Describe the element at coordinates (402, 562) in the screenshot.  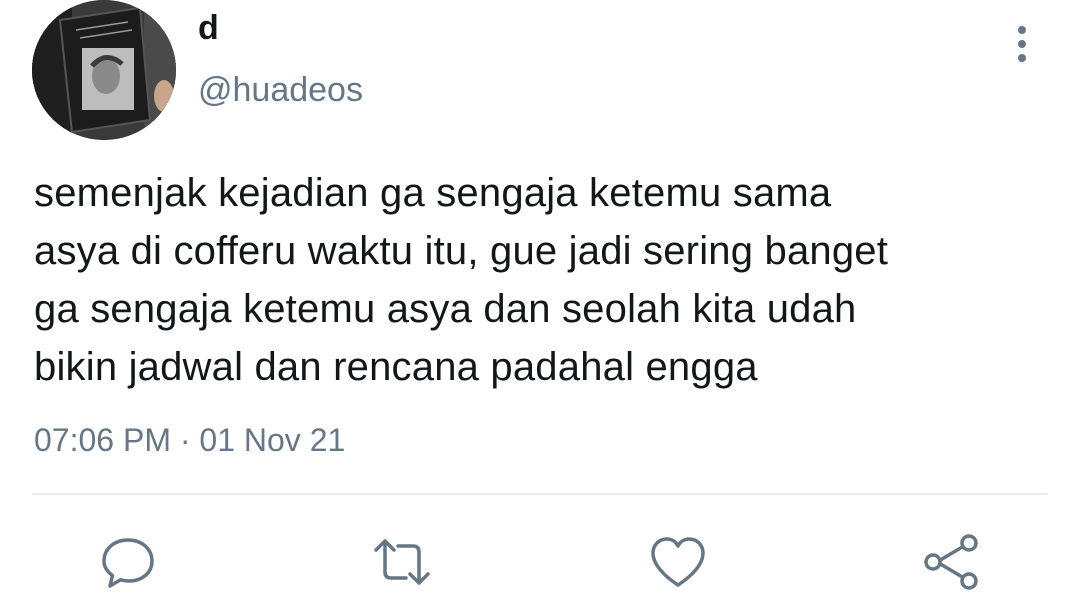
I see `retweet-icon` at that location.